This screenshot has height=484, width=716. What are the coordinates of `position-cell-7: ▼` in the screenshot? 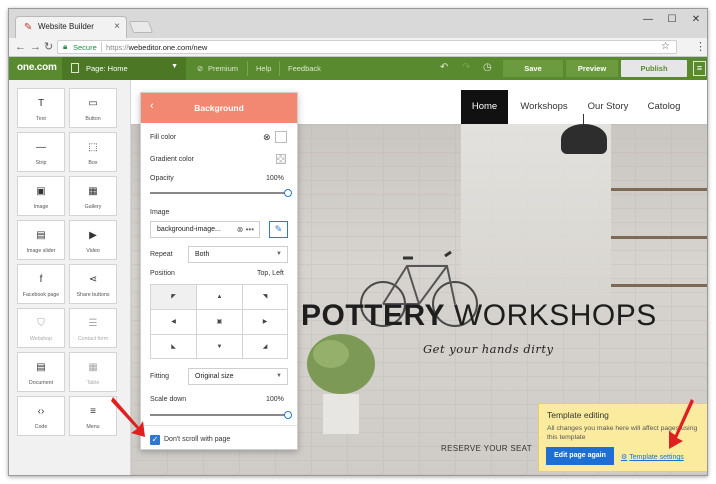 It's located at (220, 346).